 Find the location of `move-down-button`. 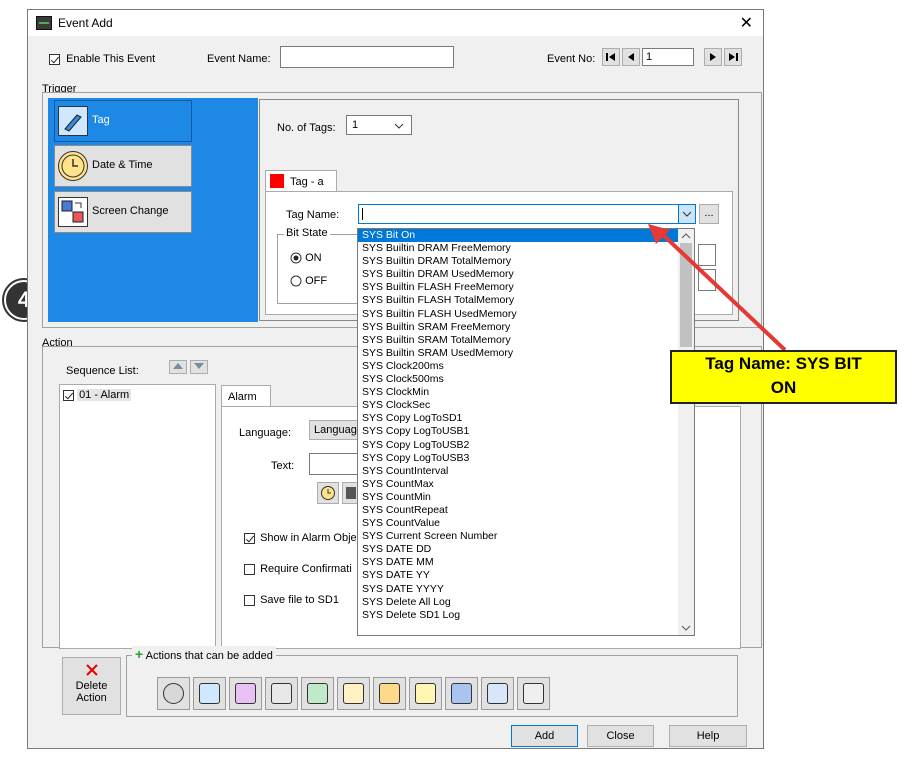

move-down-button is located at coordinates (199, 367).